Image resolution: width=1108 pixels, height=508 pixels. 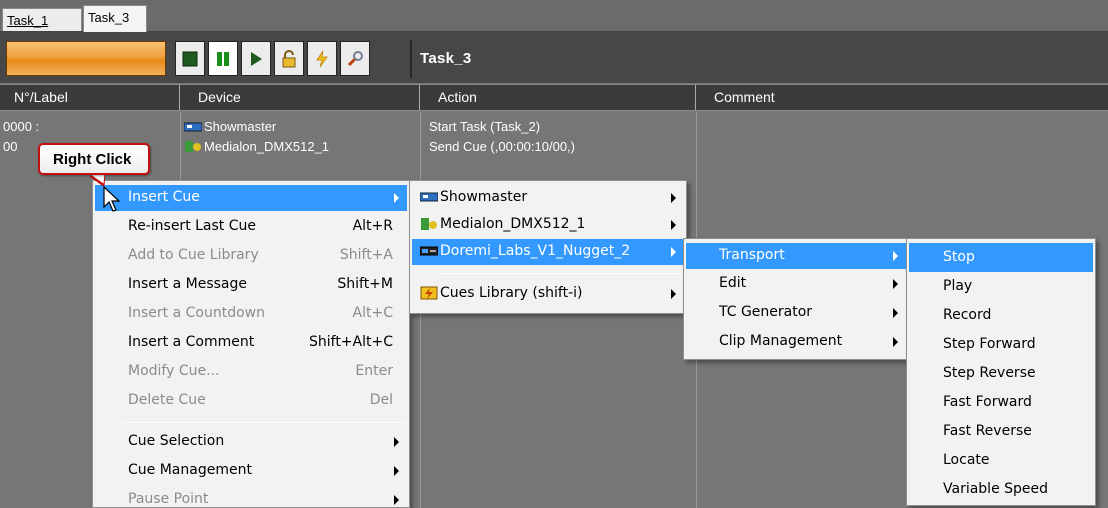 I want to click on cue-device: Medialon_DMX512_1, so click(x=267, y=146).